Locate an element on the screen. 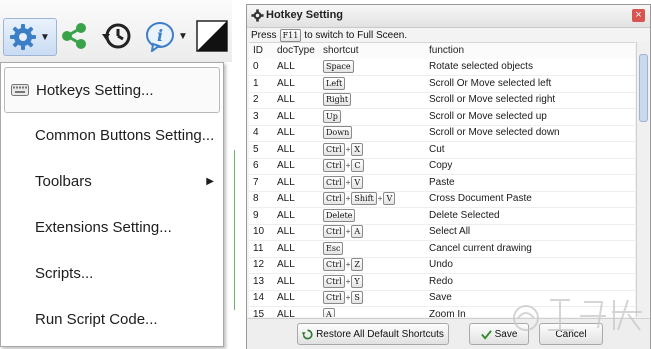 The image size is (651, 349). close-button: × is located at coordinates (638, 15).